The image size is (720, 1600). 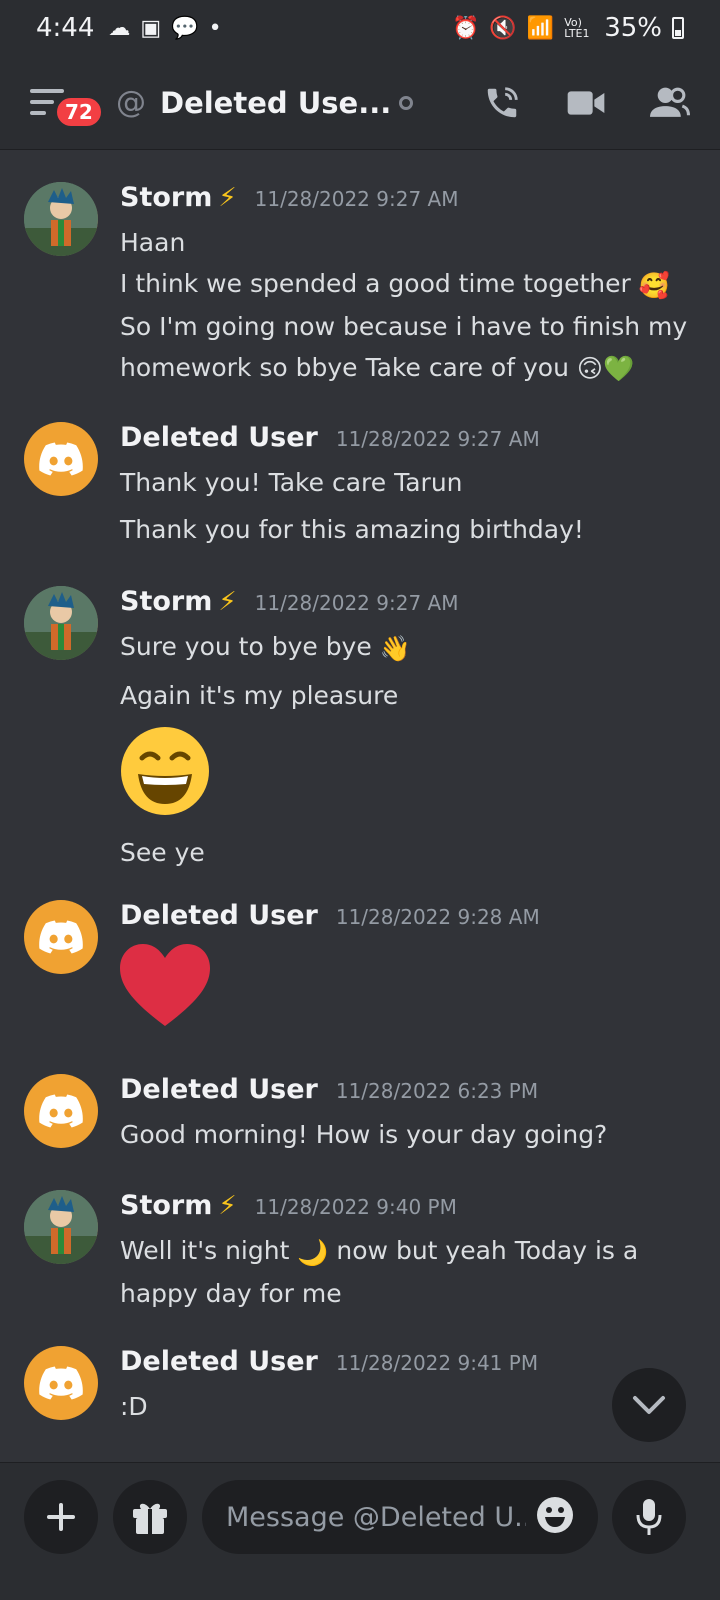 I want to click on grinning-face-emoji-icon, so click(x=165, y=771).